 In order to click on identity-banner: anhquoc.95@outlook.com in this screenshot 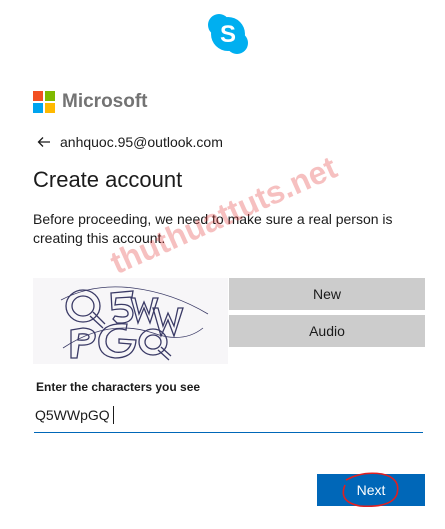, I will do `click(130, 142)`.